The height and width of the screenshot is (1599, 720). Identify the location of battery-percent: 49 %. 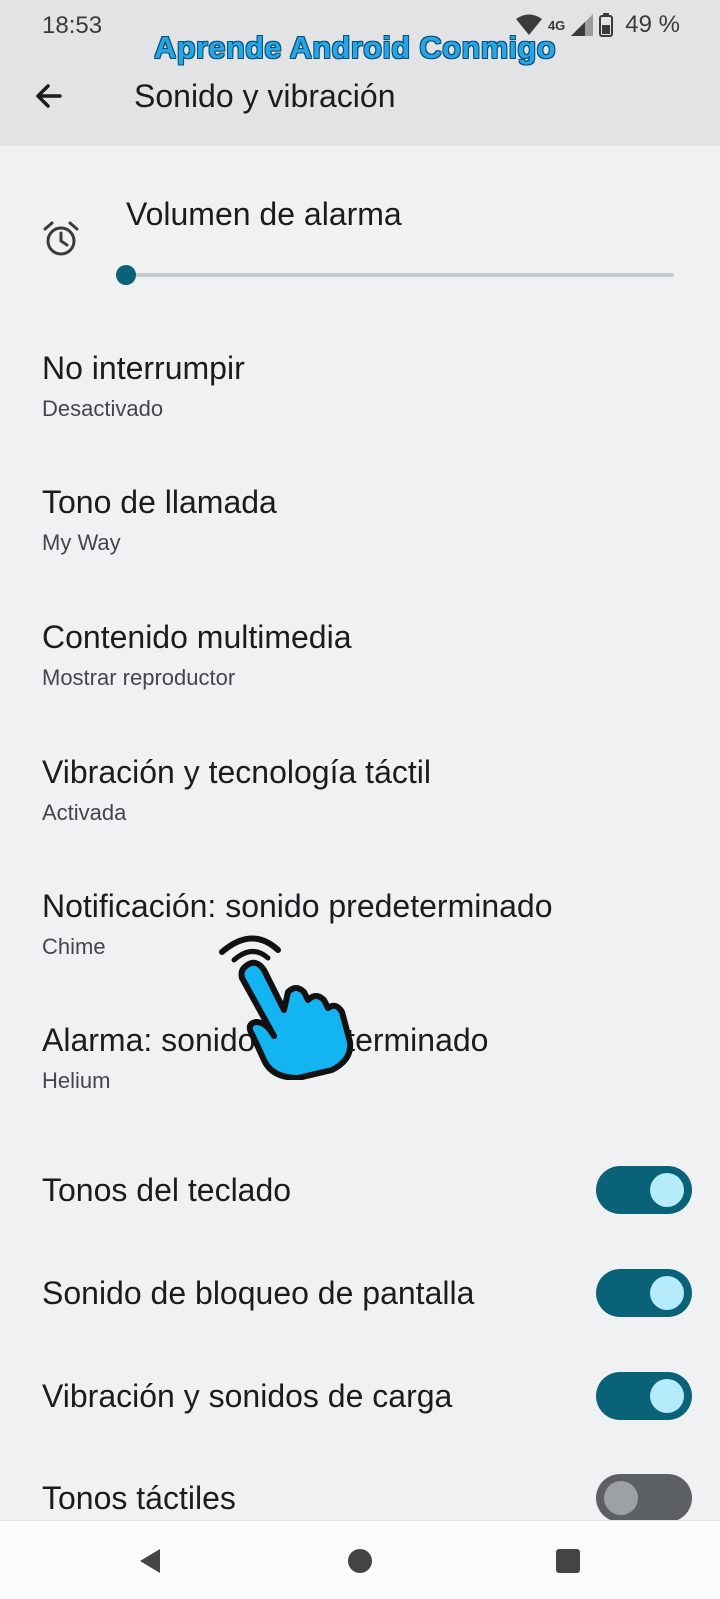
(652, 24).